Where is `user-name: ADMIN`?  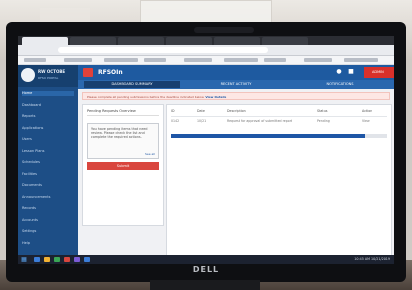 user-name: ADMIN is located at coordinates (378, 72).